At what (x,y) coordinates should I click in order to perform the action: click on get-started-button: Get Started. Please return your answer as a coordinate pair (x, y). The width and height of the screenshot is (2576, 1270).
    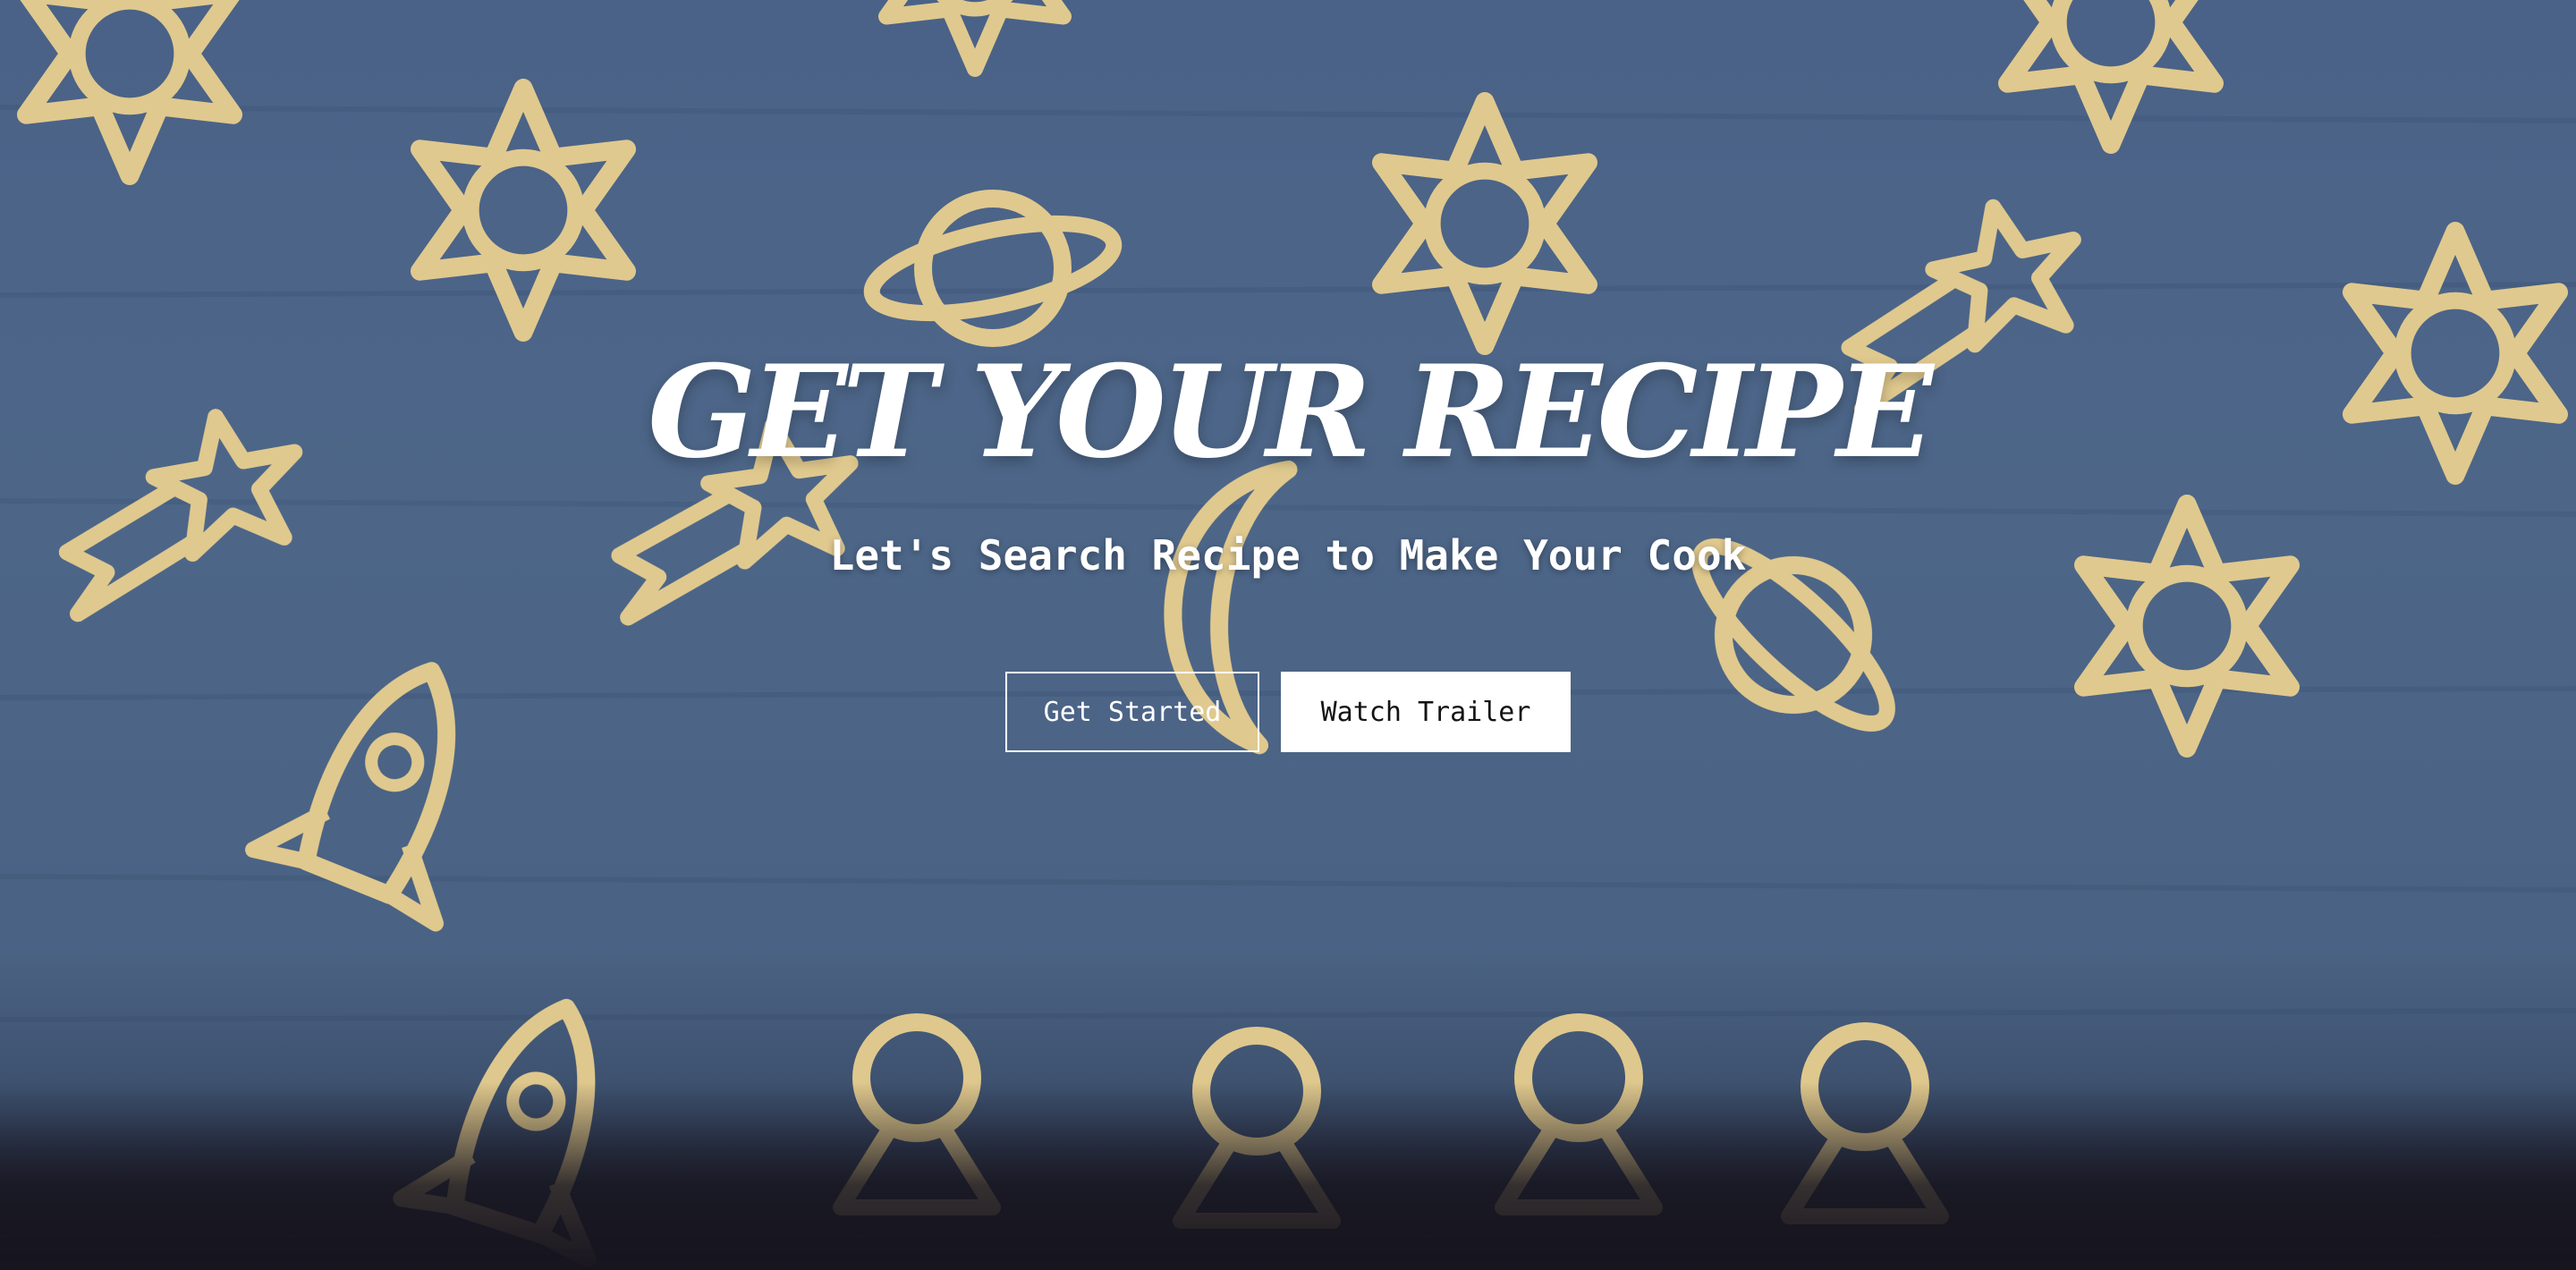
    Looking at the image, I should click on (1132, 712).